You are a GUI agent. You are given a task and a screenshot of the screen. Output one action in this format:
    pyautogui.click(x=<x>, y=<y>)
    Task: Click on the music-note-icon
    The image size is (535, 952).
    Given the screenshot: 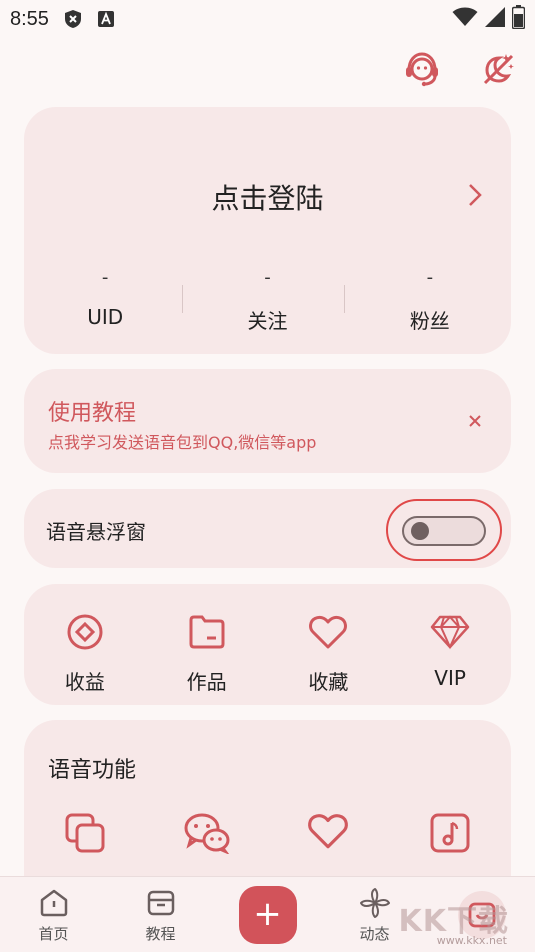 What is the action you would take?
    pyautogui.click(x=450, y=833)
    